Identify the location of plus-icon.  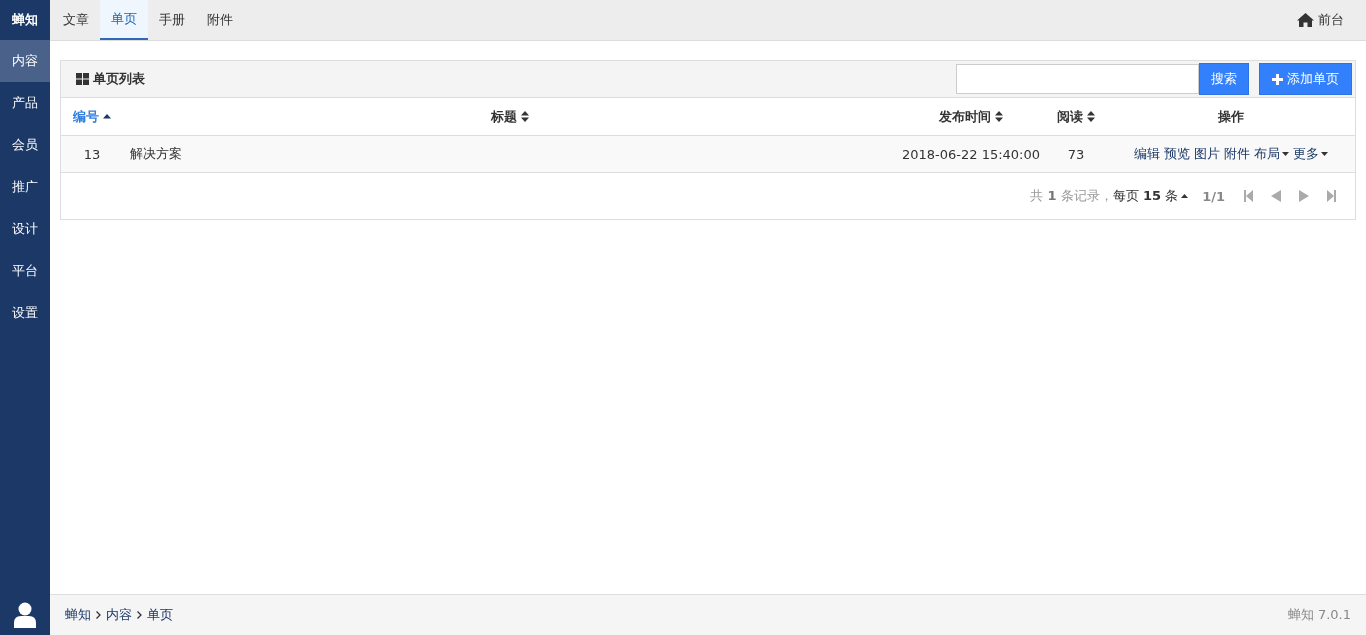
(1277, 79).